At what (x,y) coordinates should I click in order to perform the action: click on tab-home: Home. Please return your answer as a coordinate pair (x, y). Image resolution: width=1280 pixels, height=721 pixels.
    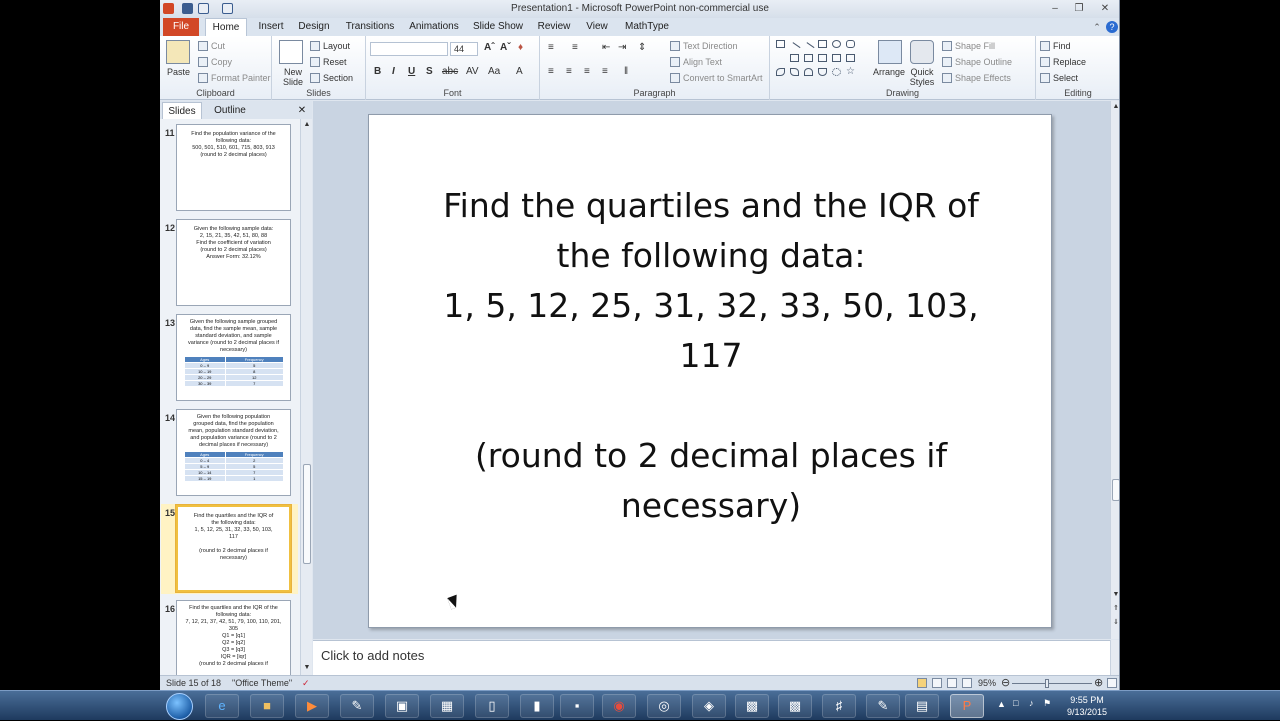
    Looking at the image, I should click on (226, 27).